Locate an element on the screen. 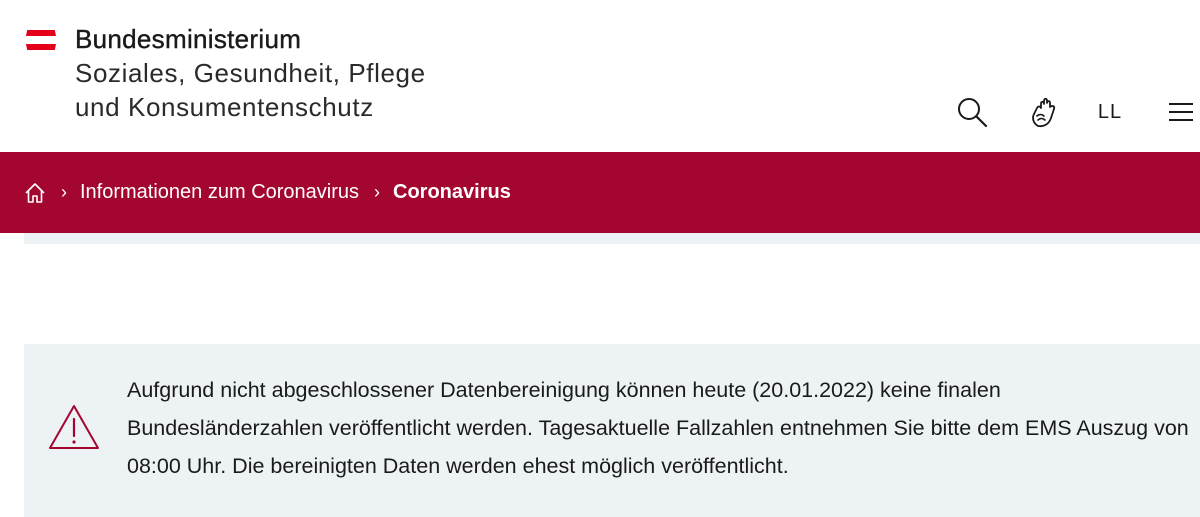 The width and height of the screenshot is (1200, 517). breadcrumb-item-current: Coronavirus is located at coordinates (452, 192).